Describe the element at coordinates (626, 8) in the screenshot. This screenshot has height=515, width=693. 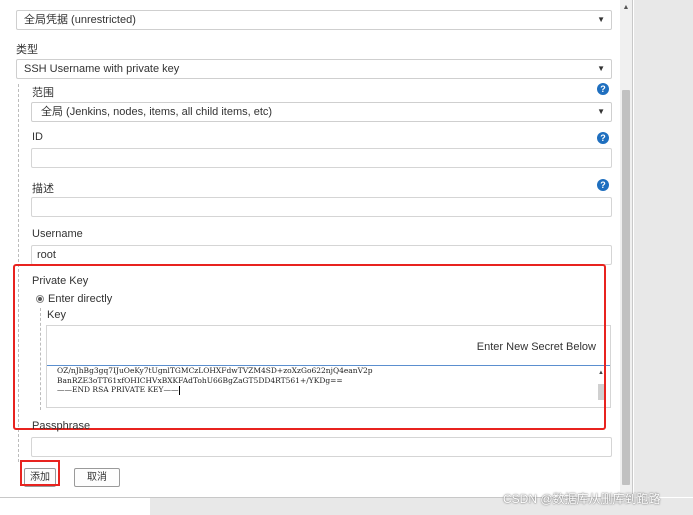
I see `scroll-up-icon: ▲` at that location.